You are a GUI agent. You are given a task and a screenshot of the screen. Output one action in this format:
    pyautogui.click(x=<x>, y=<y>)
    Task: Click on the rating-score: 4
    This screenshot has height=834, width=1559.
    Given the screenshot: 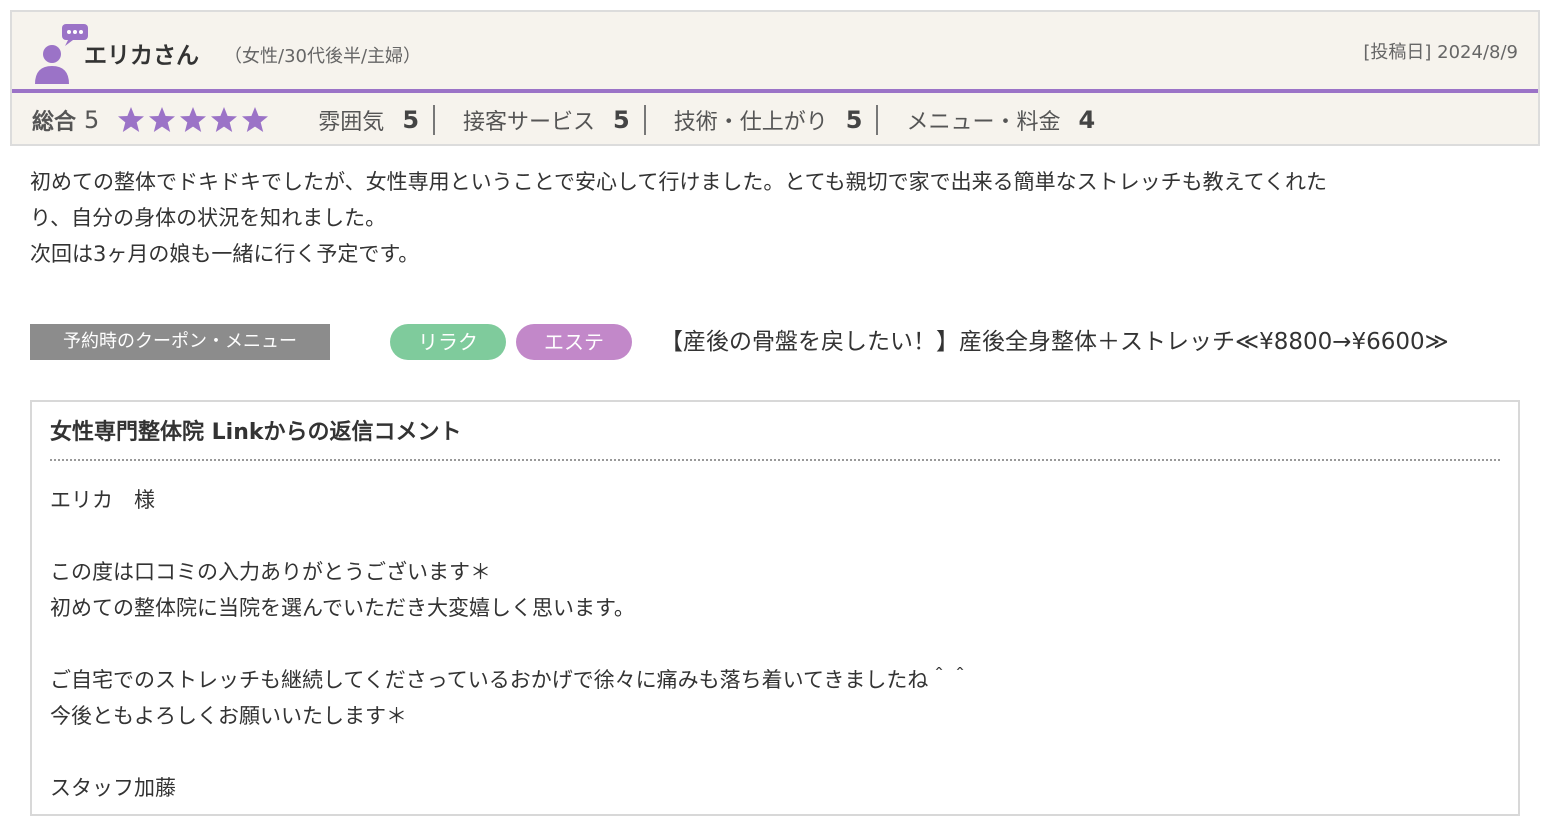 What is the action you would take?
    pyautogui.click(x=1087, y=120)
    